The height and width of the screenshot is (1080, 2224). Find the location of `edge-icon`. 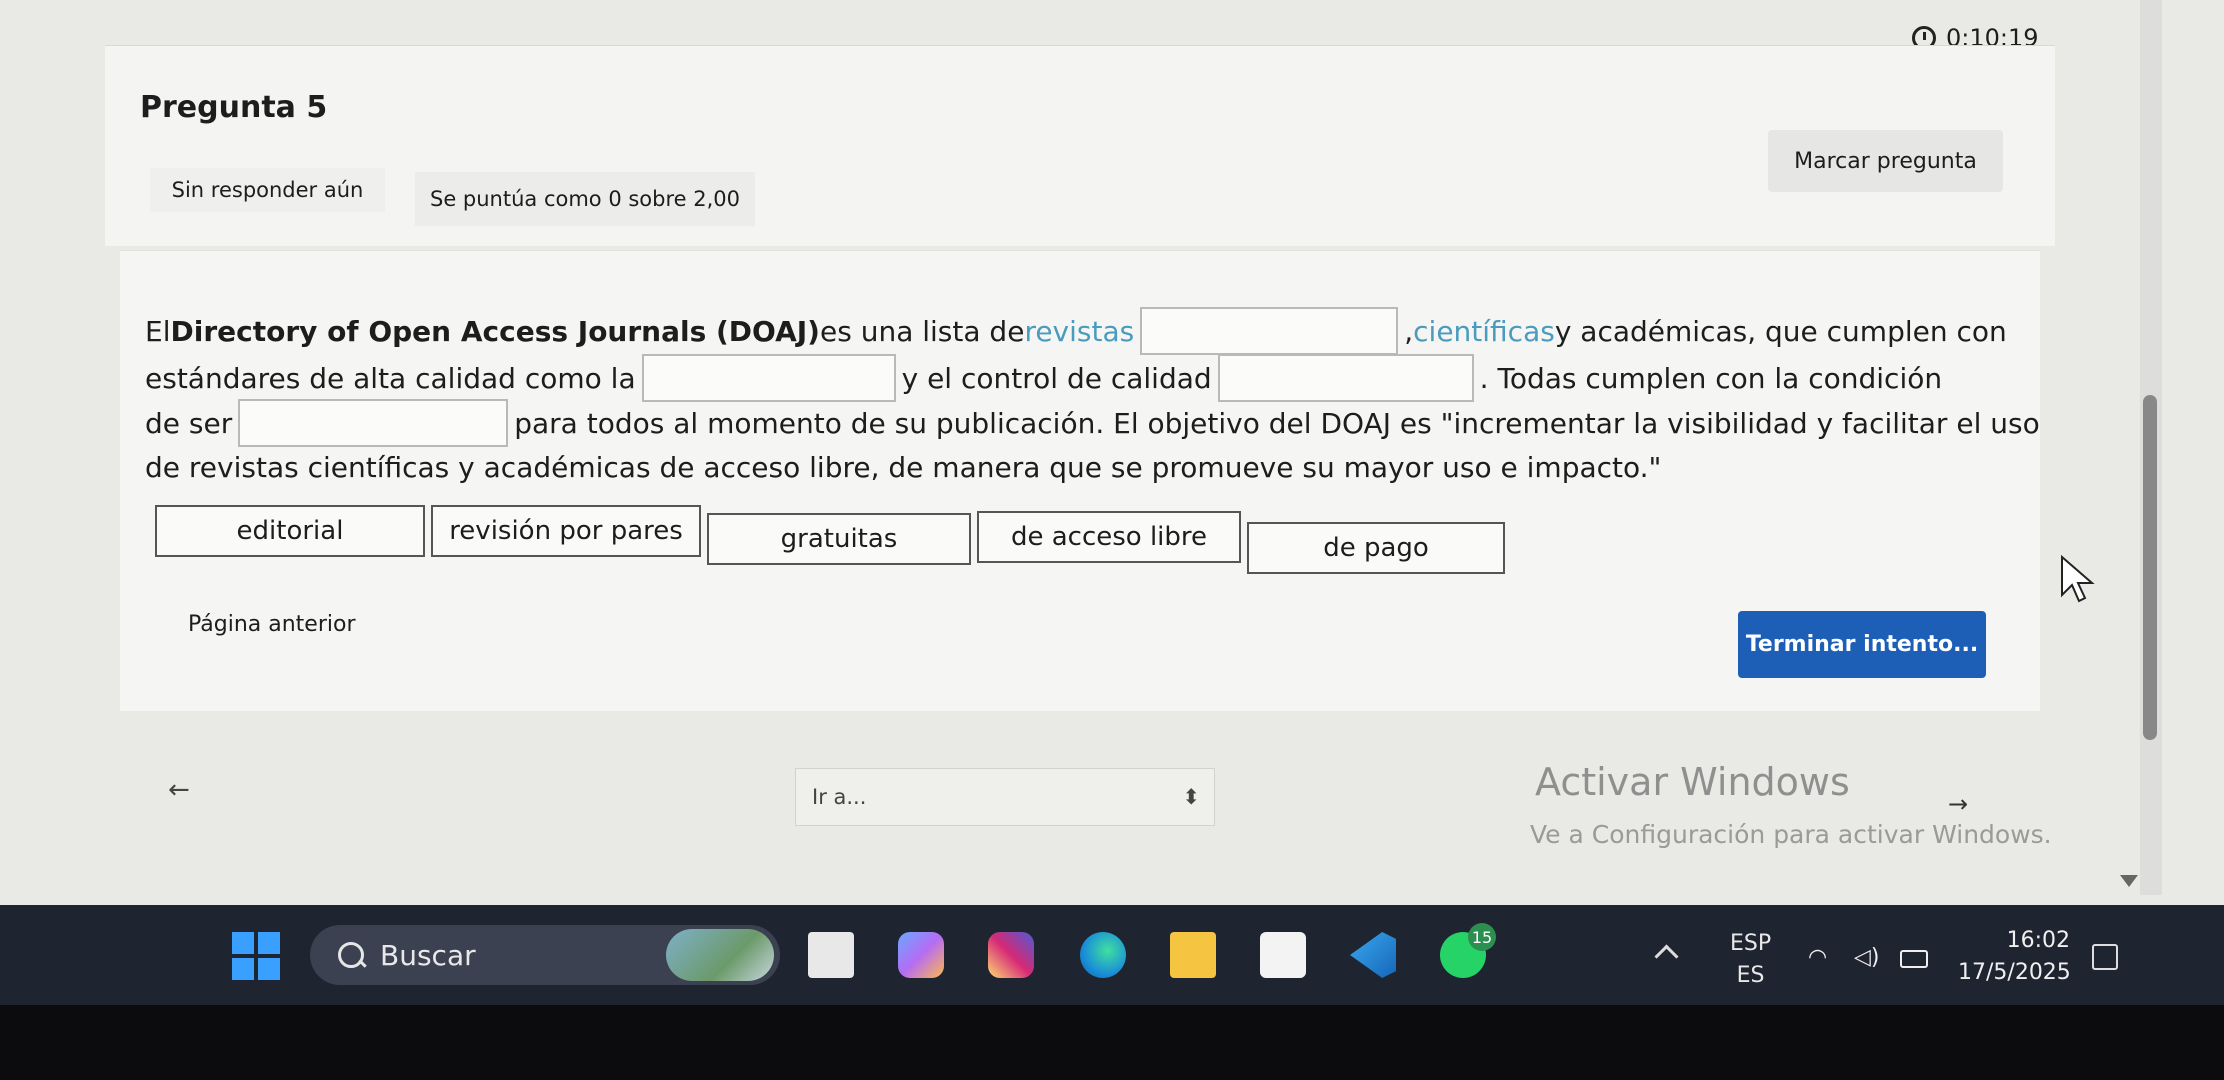

edge-icon is located at coordinates (1103, 955).